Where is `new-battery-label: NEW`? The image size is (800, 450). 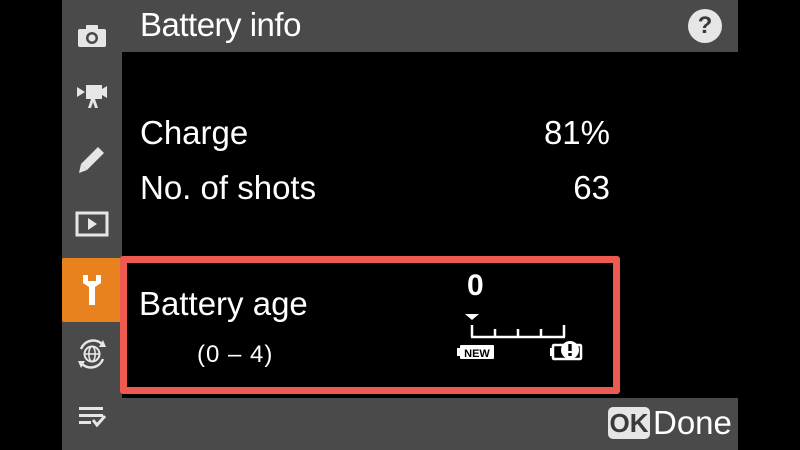 new-battery-label: NEW is located at coordinates (477, 354).